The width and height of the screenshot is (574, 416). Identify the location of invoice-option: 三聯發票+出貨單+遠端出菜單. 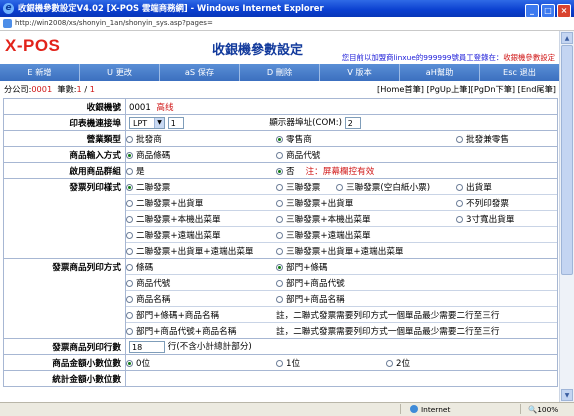
(416, 250).